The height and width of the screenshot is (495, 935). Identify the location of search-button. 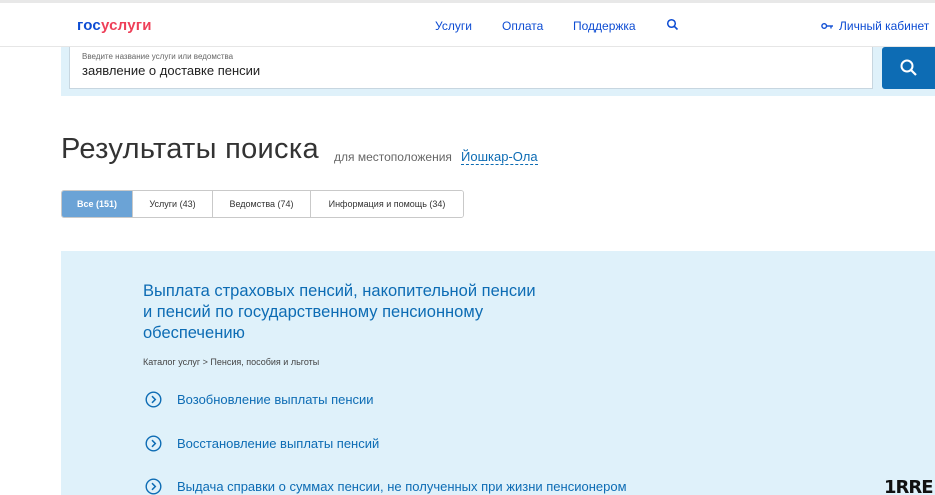
(908, 68).